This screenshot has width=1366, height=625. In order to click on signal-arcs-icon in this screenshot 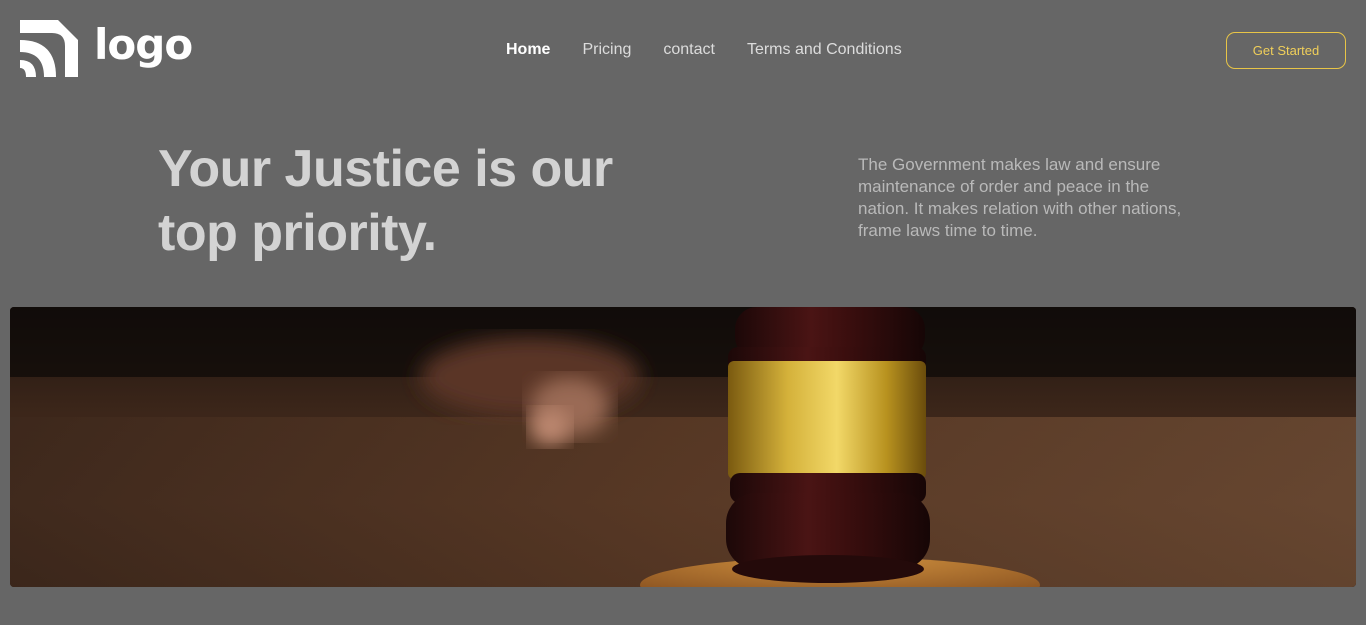, I will do `click(49, 48)`.